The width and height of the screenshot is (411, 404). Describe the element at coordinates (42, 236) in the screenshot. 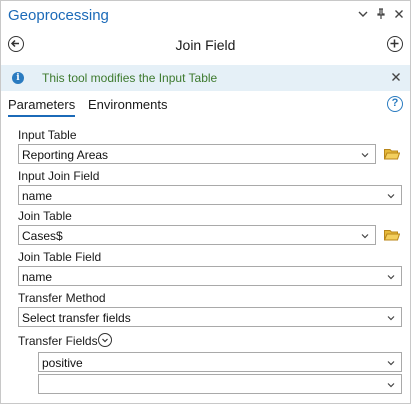

I see `join-table-value: Cases$` at that location.